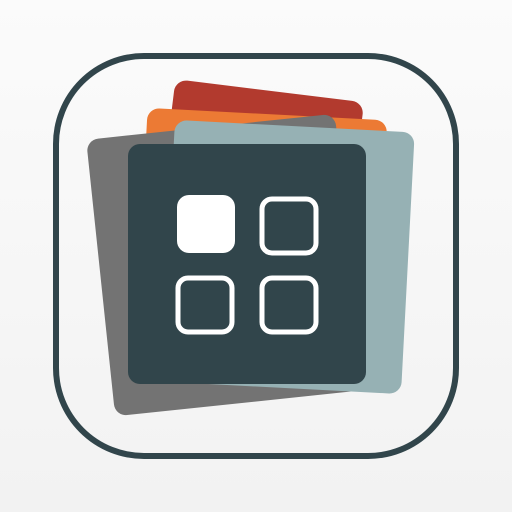  I want to click on tile-top-left, so click(206, 224).